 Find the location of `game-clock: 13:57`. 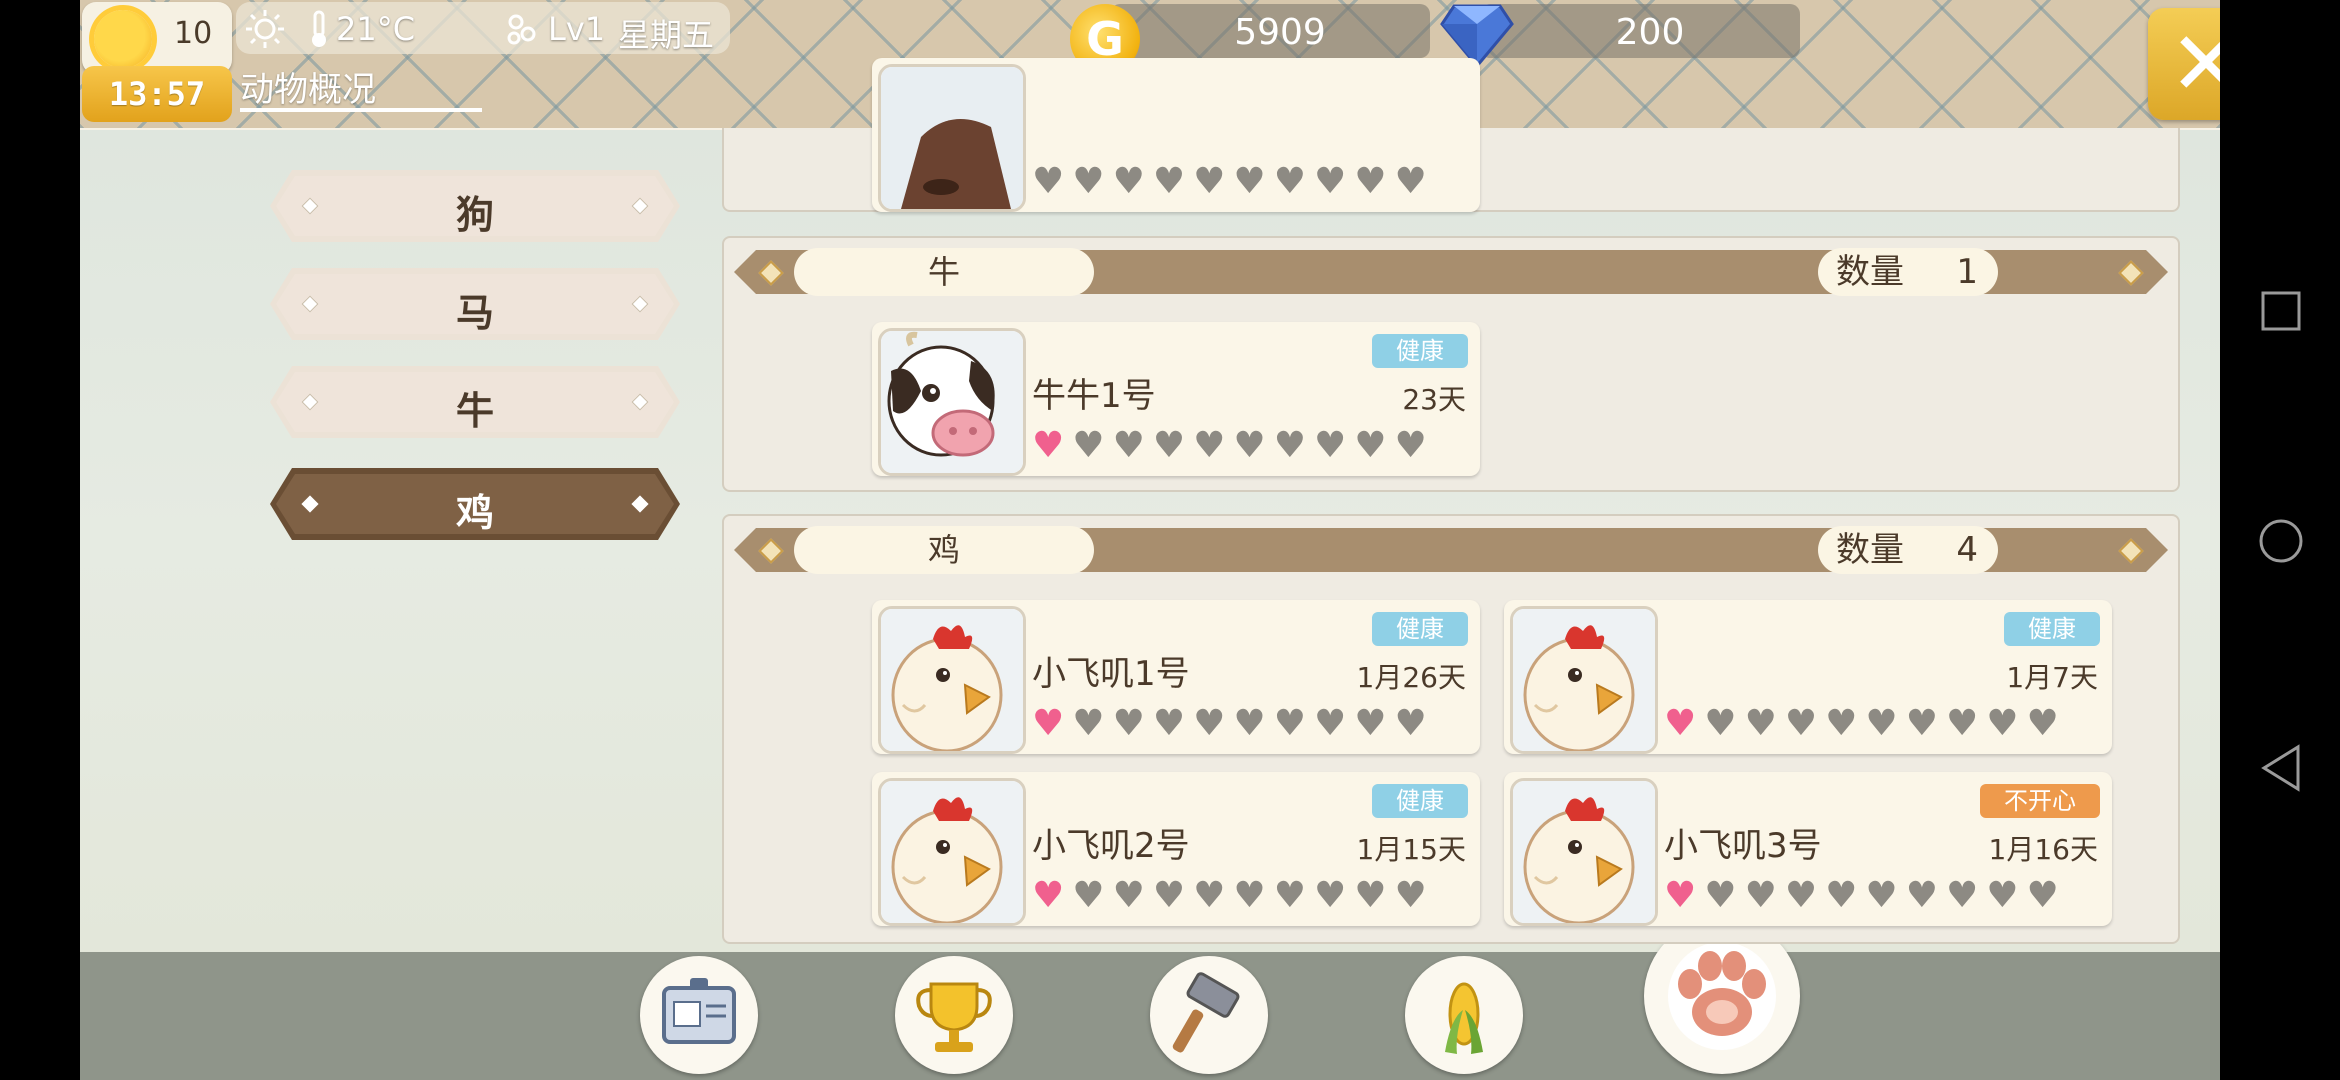

game-clock: 13:57 is located at coordinates (157, 94).